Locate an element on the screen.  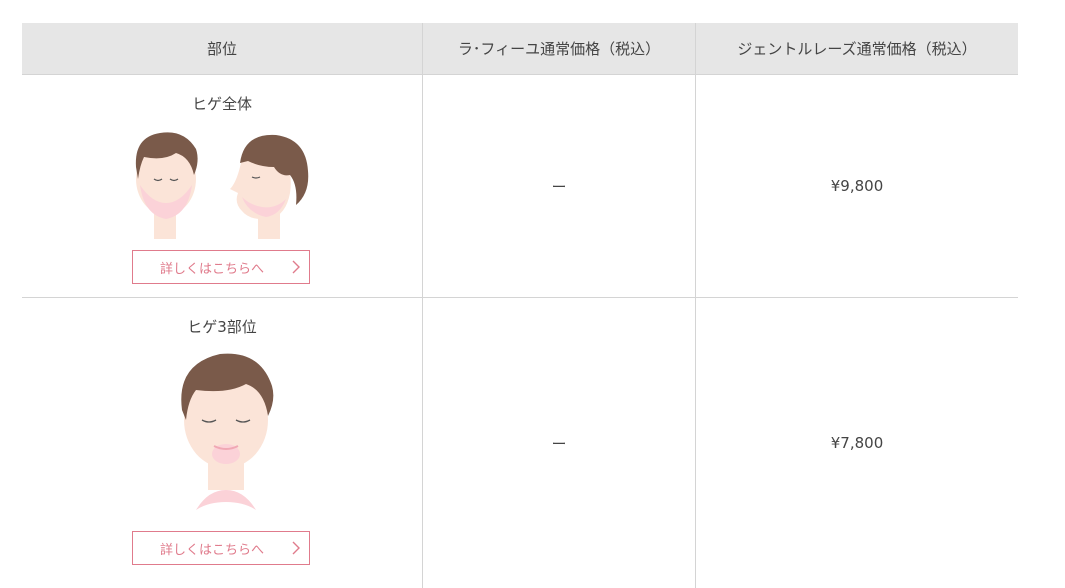
full-beard-illustration is located at coordinates (222, 185).